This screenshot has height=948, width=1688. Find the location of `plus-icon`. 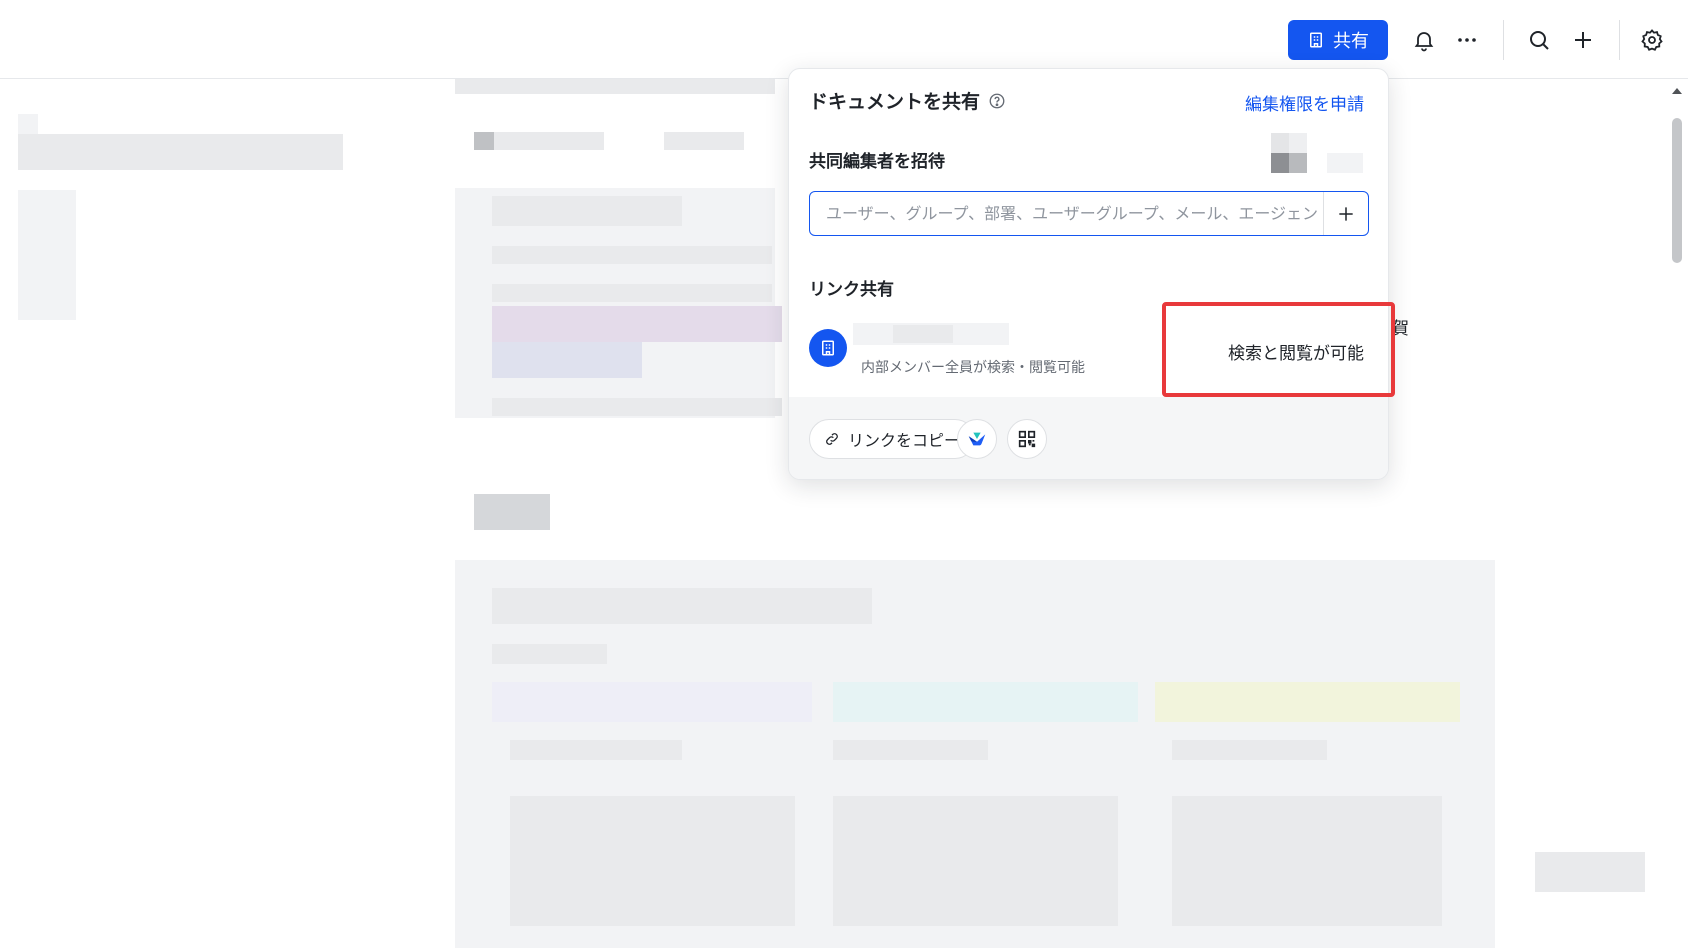

plus-icon is located at coordinates (1346, 213).